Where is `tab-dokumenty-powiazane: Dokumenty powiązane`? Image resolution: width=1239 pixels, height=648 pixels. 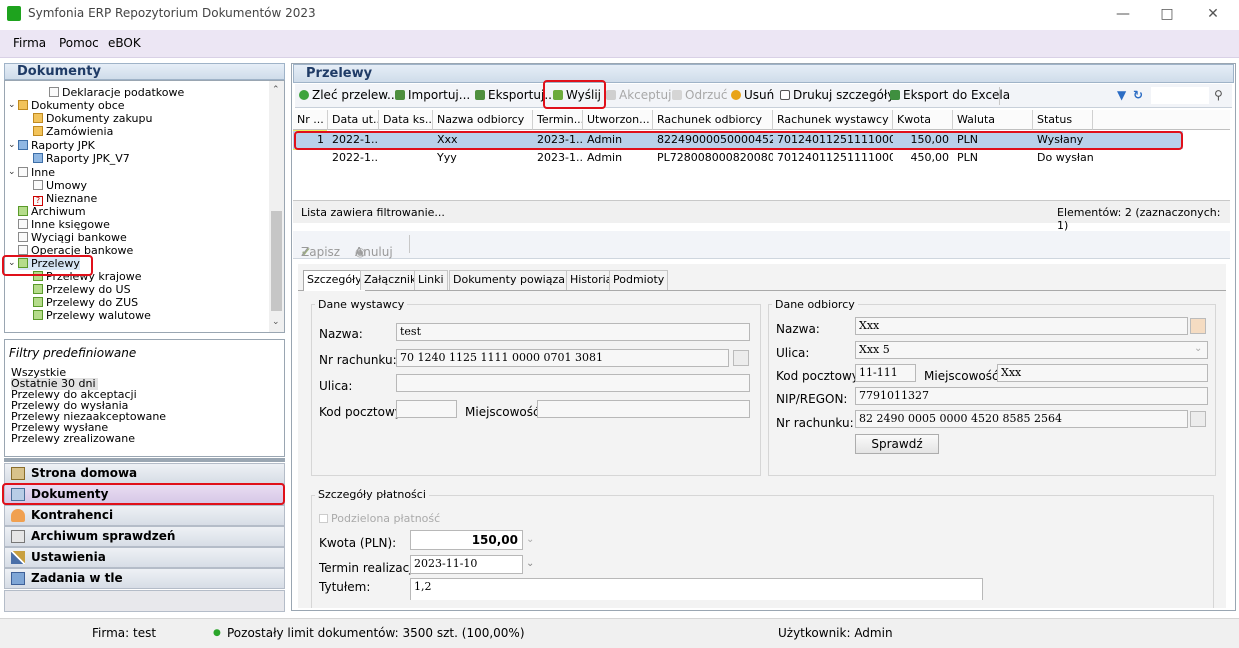 tab-dokumenty-powiazane: Dokumenty powiązane is located at coordinates (516, 280).